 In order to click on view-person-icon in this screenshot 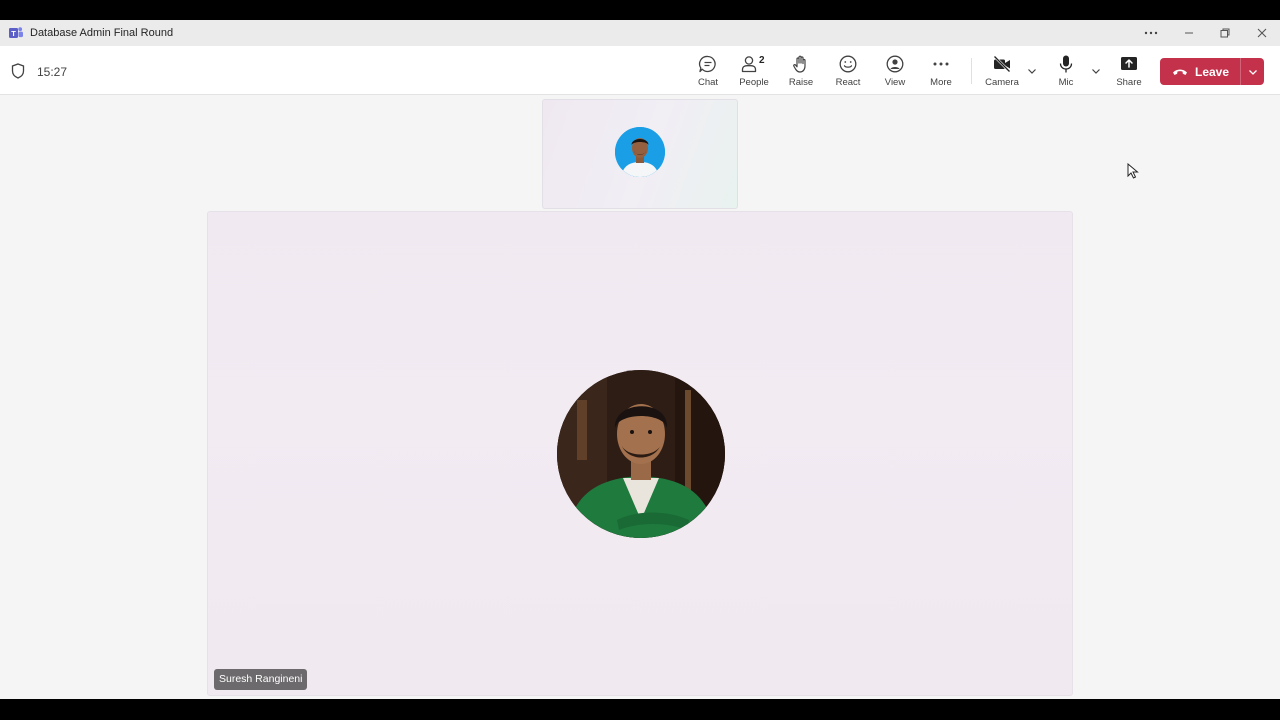, I will do `click(895, 64)`.